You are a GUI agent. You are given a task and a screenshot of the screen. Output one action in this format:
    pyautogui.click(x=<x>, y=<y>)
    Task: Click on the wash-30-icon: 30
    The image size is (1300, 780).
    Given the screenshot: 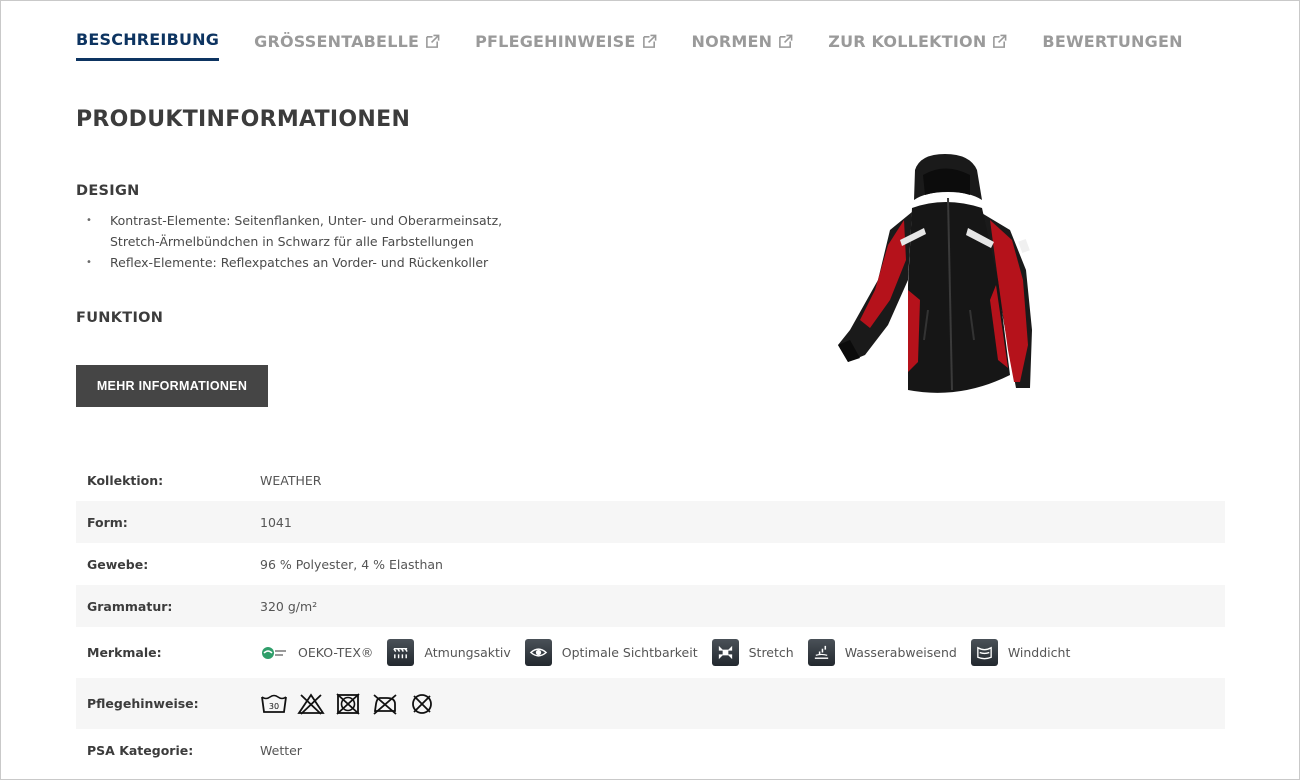 What is the action you would take?
    pyautogui.click(x=274, y=703)
    